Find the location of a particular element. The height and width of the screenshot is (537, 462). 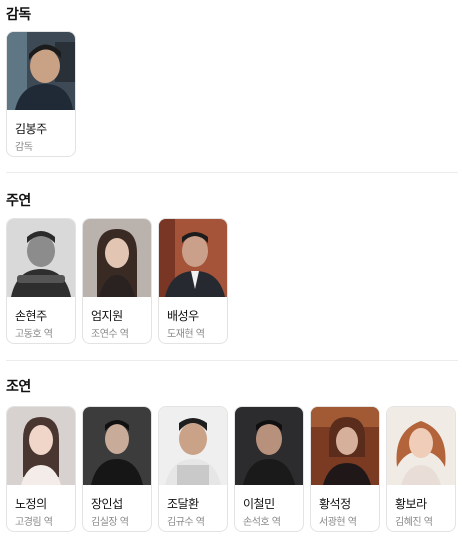

person-role: 고경림 역 is located at coordinates (34, 522).